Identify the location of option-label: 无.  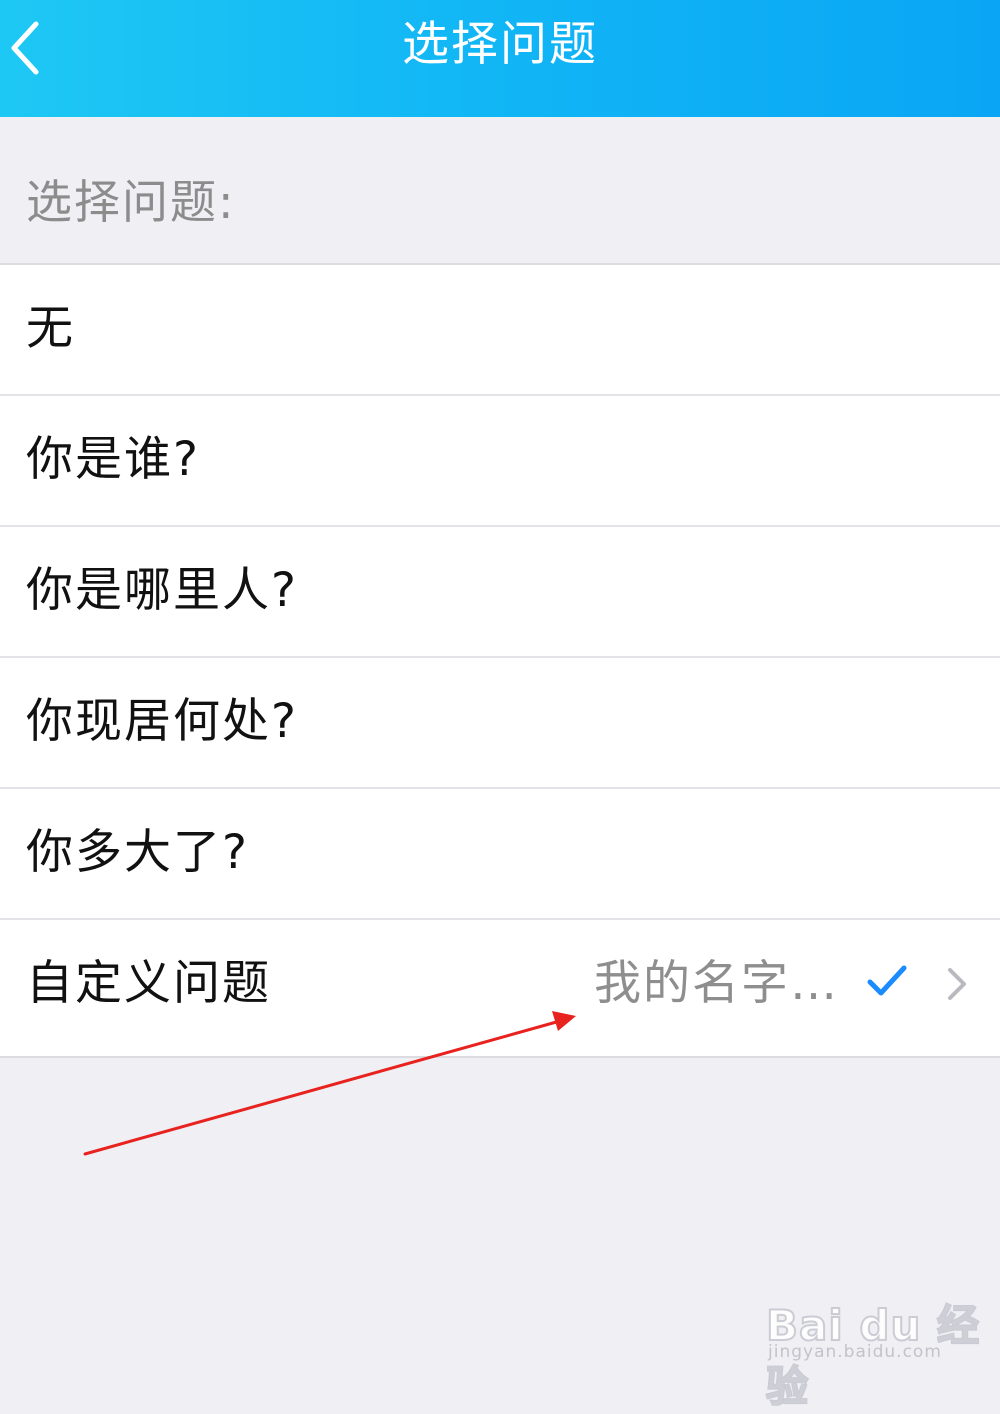
(50, 328).